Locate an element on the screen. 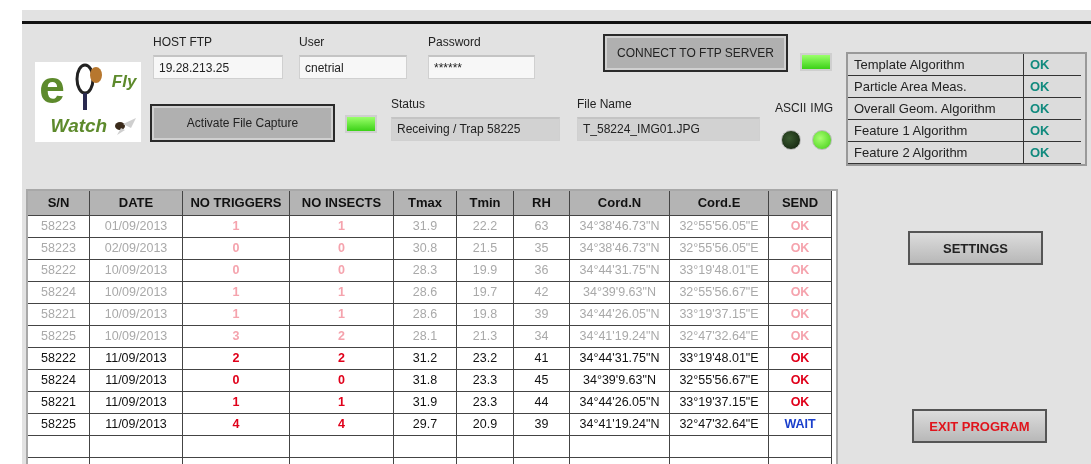 The height and width of the screenshot is (464, 1091). table-cell: 20.9 is located at coordinates (485, 425).